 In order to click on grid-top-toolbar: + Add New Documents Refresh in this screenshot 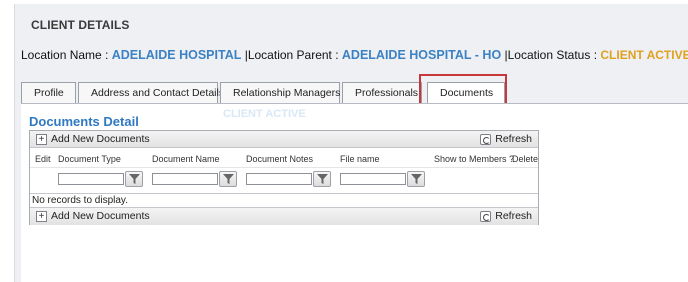, I will do `click(284, 139)`.